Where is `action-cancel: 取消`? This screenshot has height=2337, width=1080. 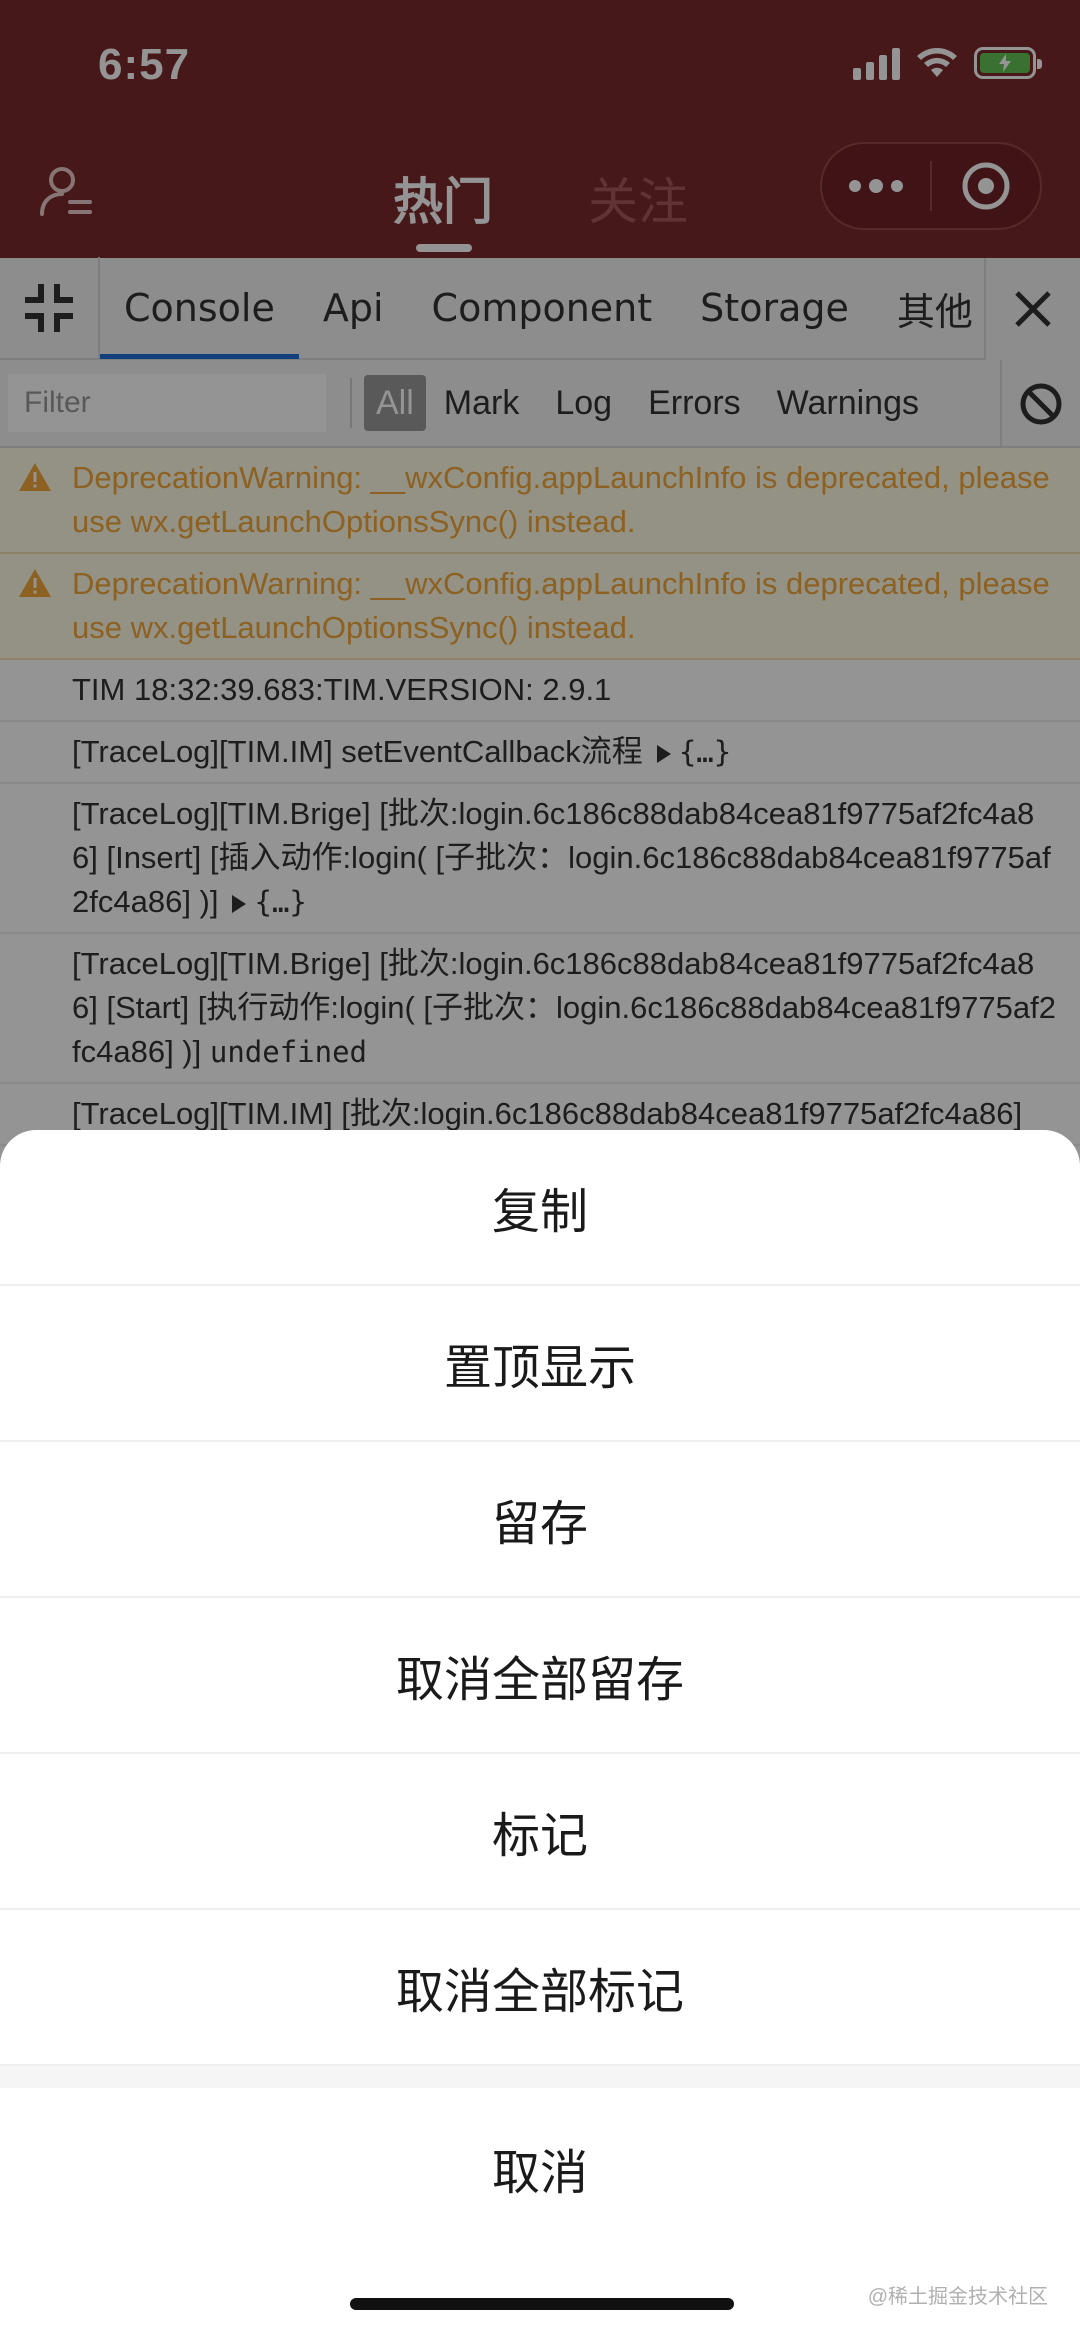 action-cancel: 取消 is located at coordinates (540, 2168).